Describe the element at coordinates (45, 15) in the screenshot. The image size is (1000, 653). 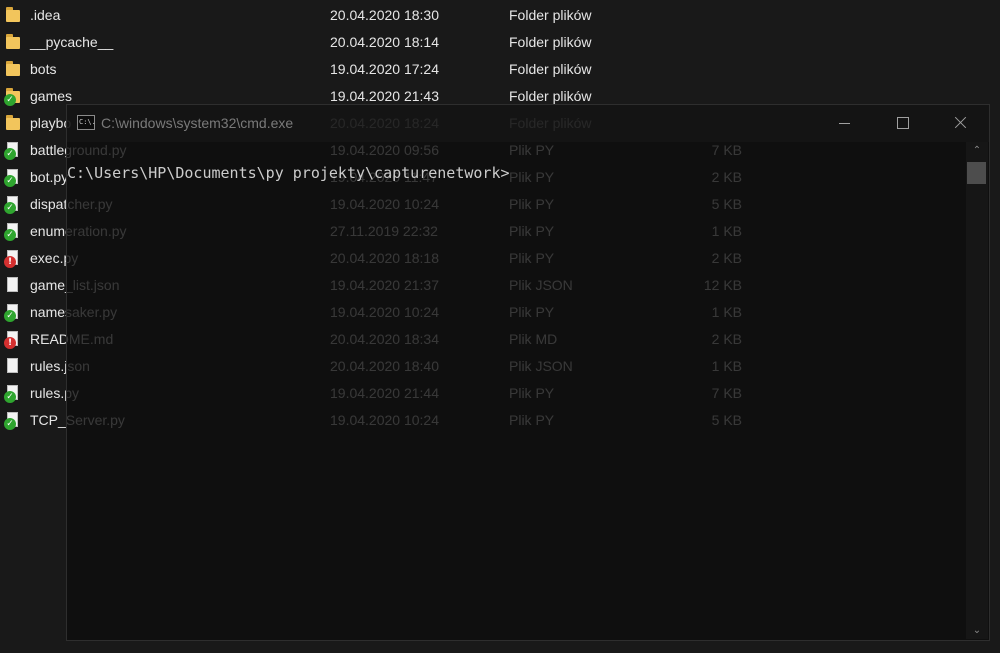
I see `file-name: .idea` at that location.